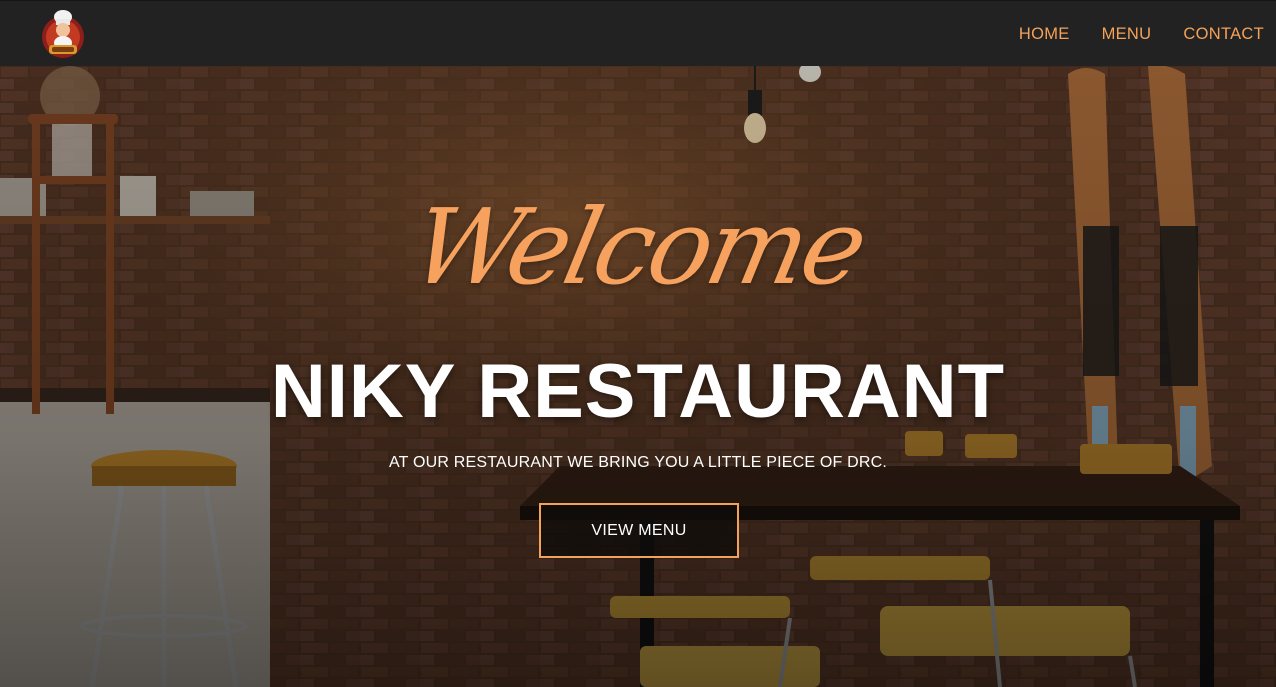  Describe the element at coordinates (63, 33) in the screenshot. I see `restaurant-logo` at that location.